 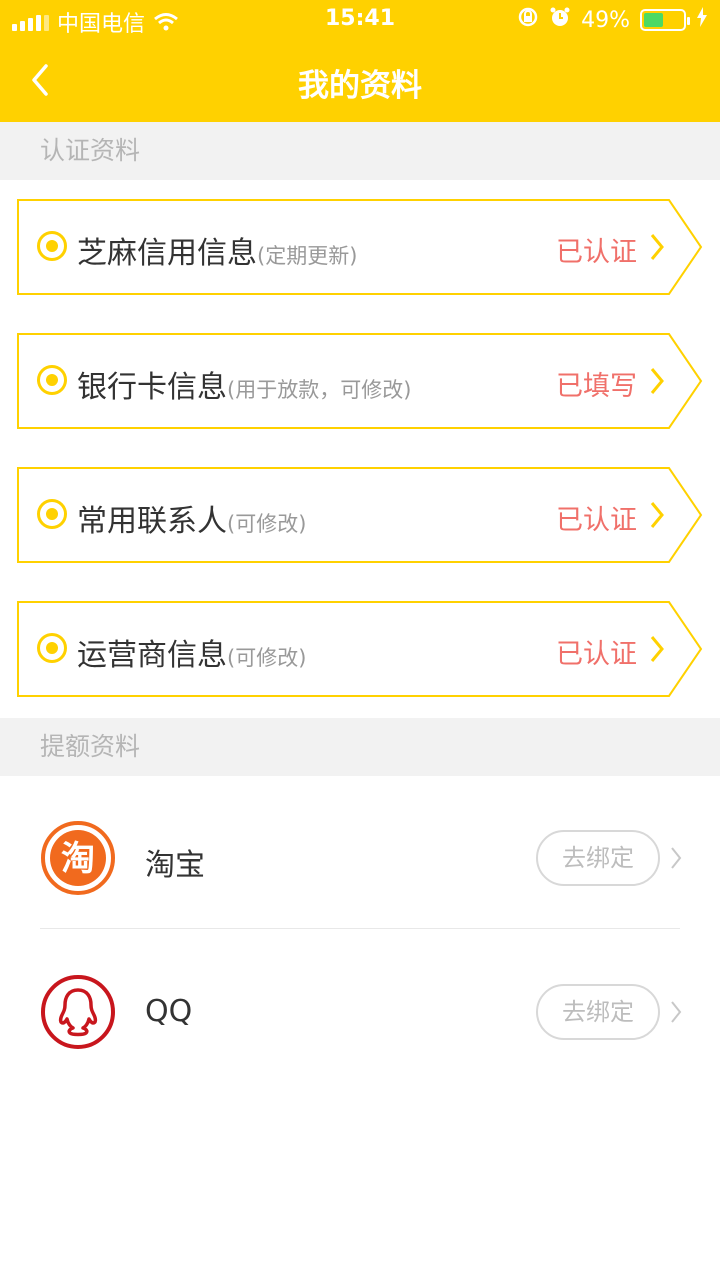 I want to click on card-contacts: 常用联系人(可修改) 已认证, so click(x=360, y=515).